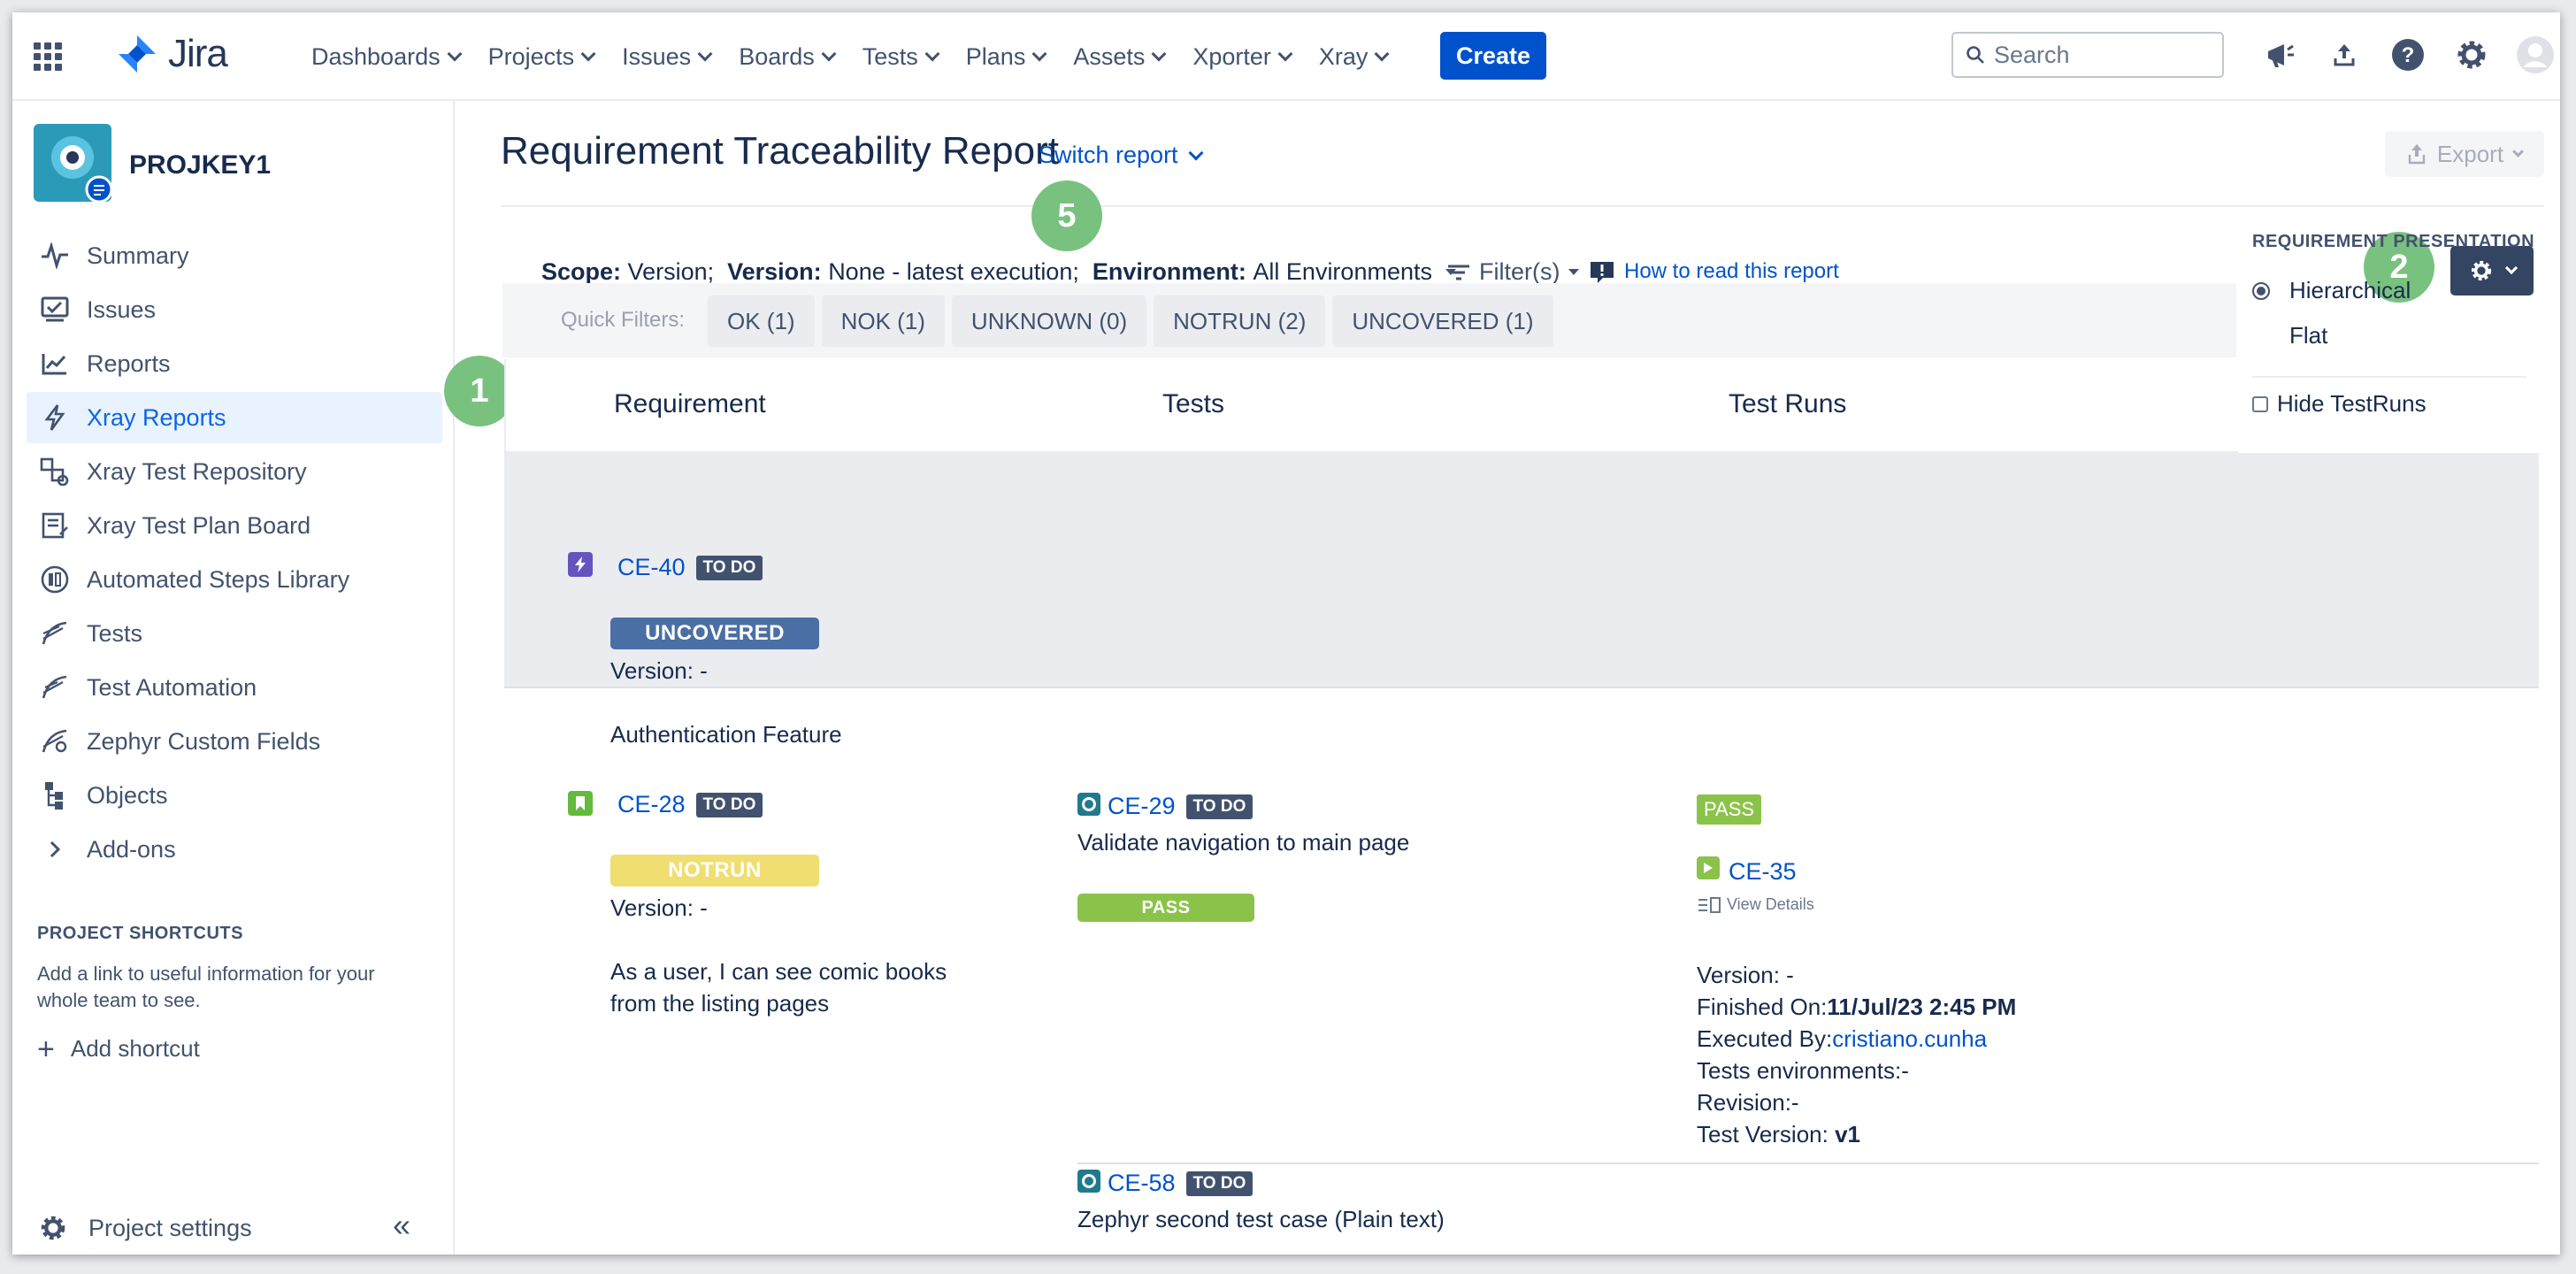  I want to click on menu-label: Xporter, so click(1231, 56).